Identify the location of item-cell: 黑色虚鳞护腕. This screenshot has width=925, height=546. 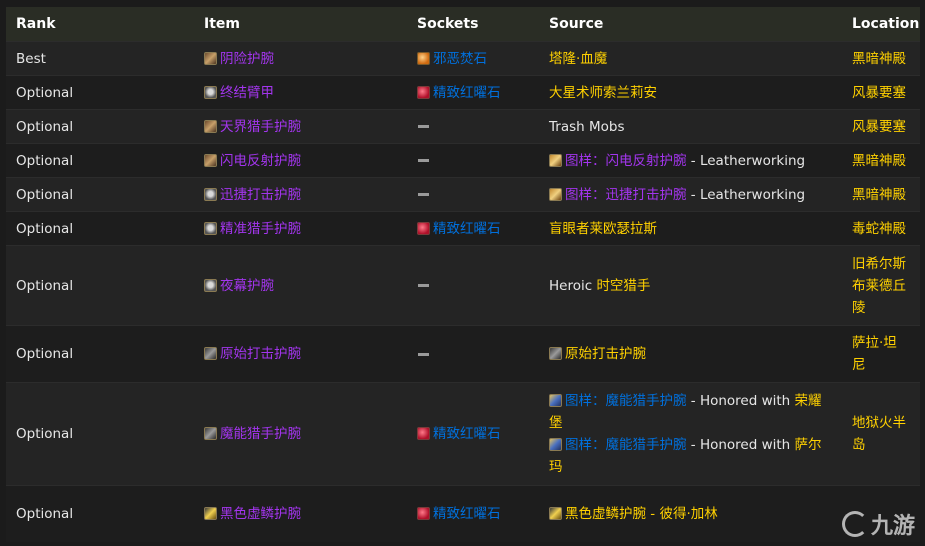
(300, 513).